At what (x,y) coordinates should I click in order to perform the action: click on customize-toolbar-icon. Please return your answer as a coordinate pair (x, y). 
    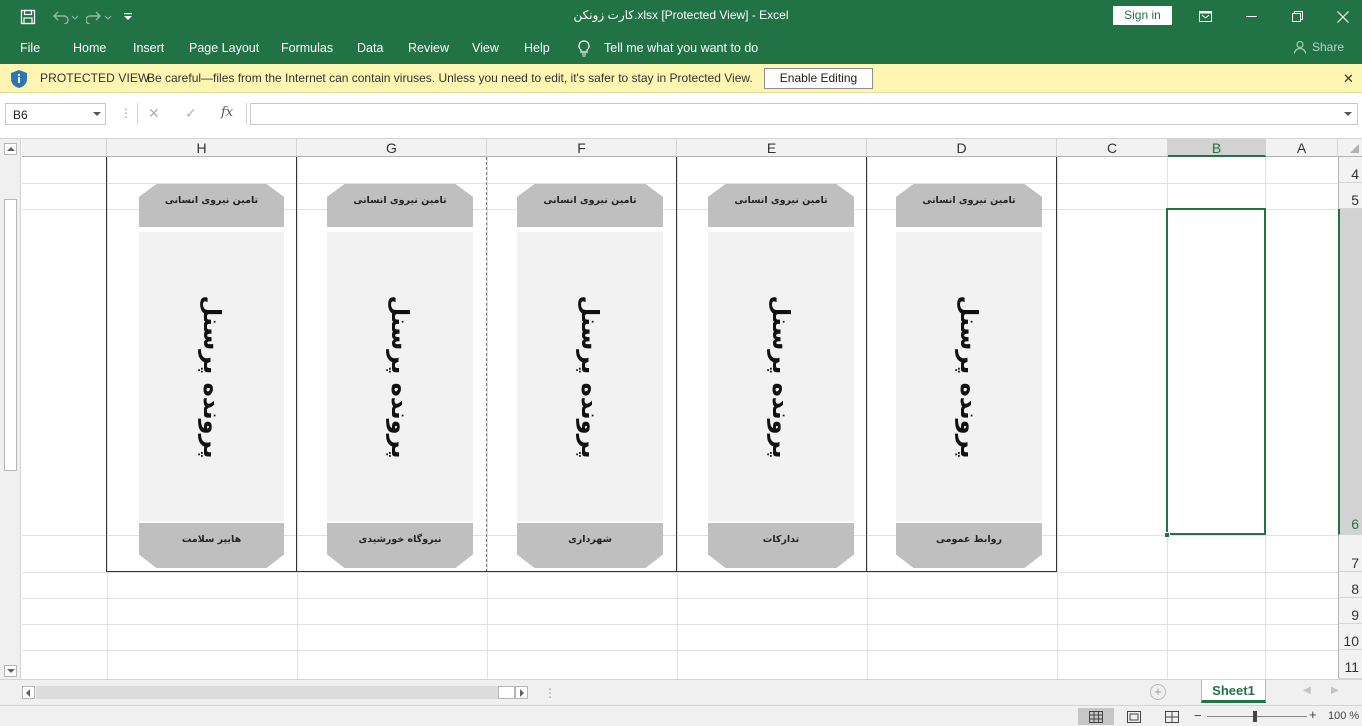
    Looking at the image, I should click on (128, 16).